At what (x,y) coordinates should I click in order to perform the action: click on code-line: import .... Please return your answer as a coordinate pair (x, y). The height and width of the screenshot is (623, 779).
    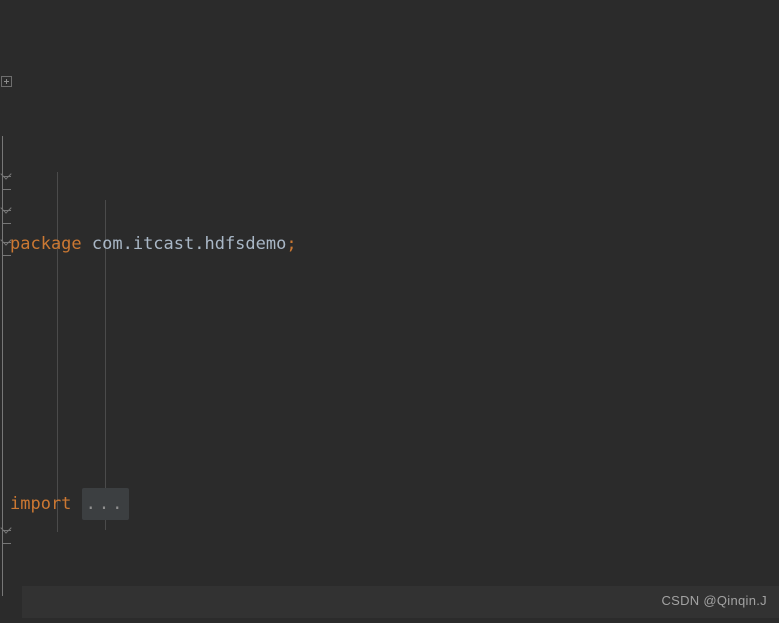
    Looking at the image, I should click on (389, 503).